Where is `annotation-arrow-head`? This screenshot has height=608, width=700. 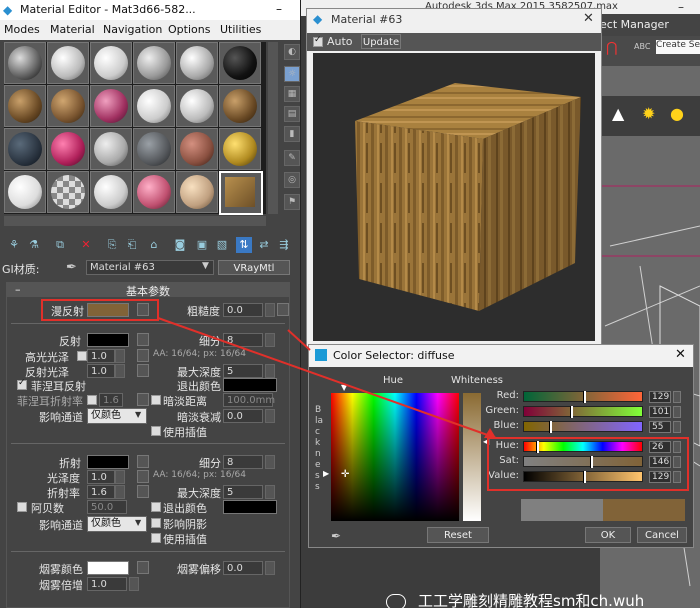 annotation-arrow-head is located at coordinates (490, 433).